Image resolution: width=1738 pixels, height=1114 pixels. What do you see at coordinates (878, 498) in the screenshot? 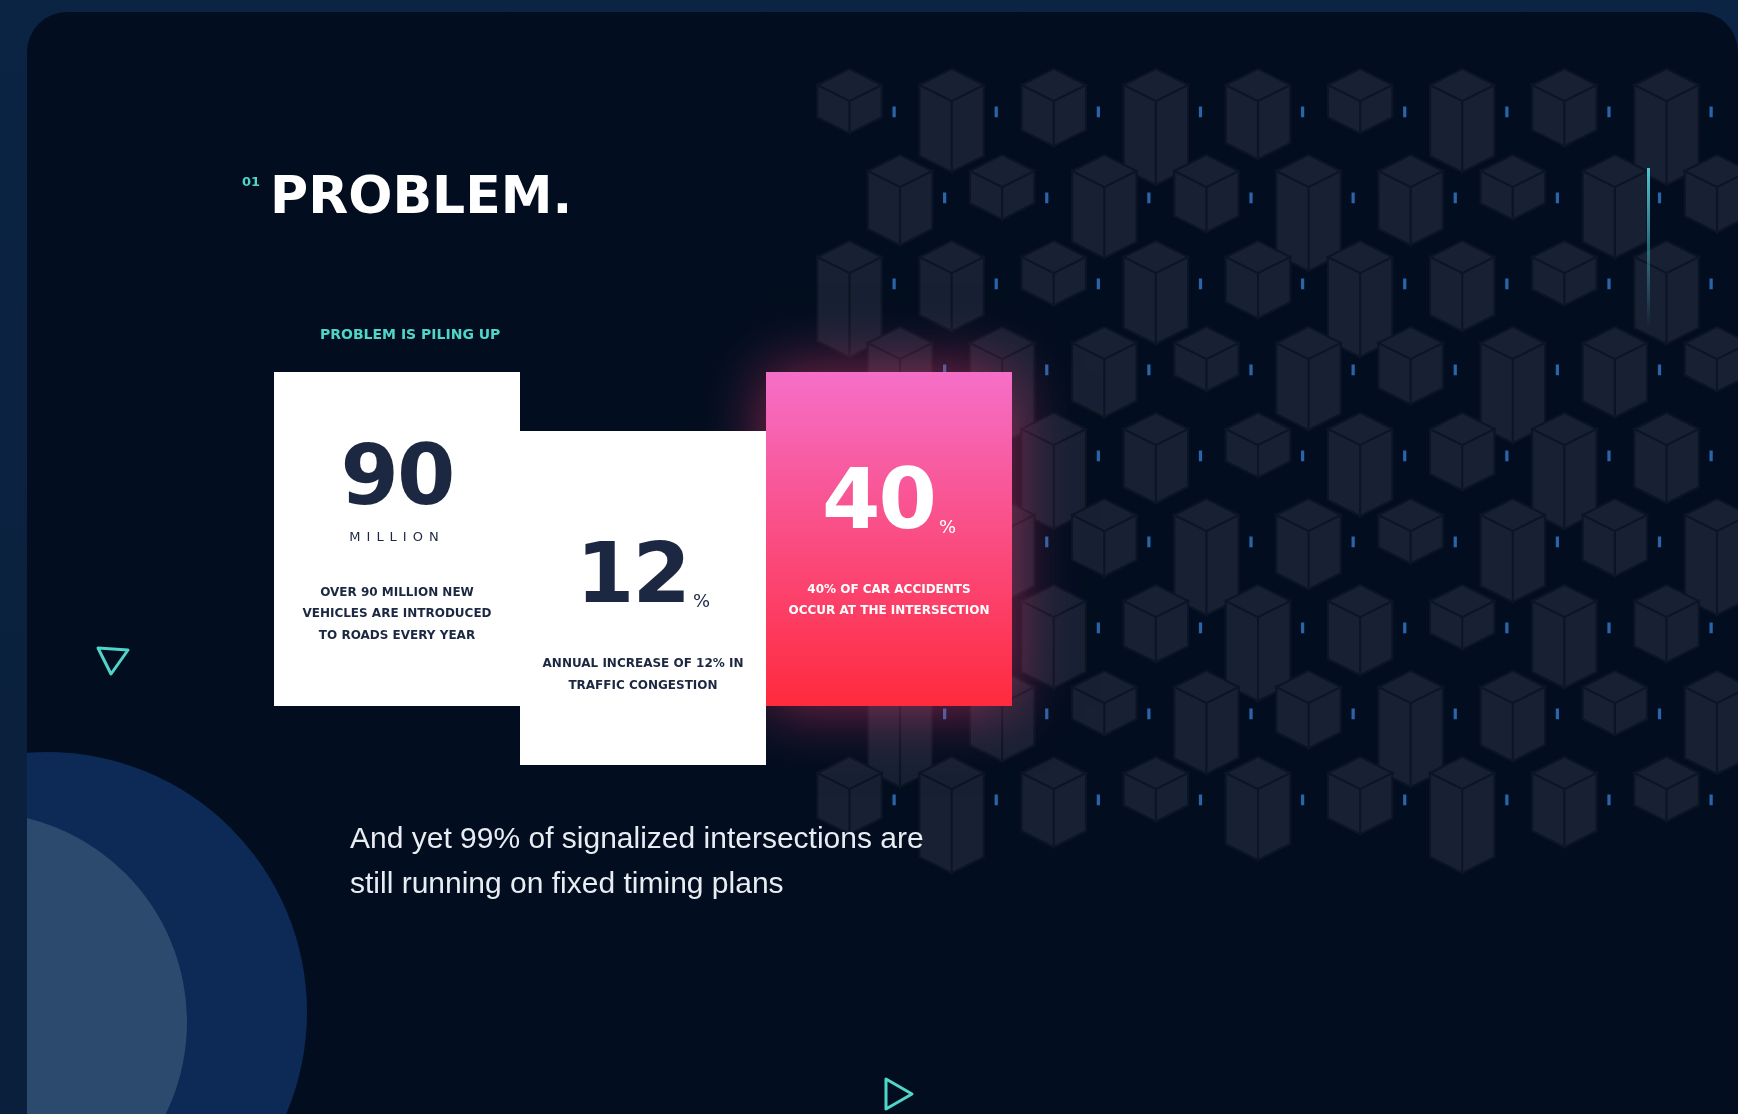
I see `stat-value: 40` at bounding box center [878, 498].